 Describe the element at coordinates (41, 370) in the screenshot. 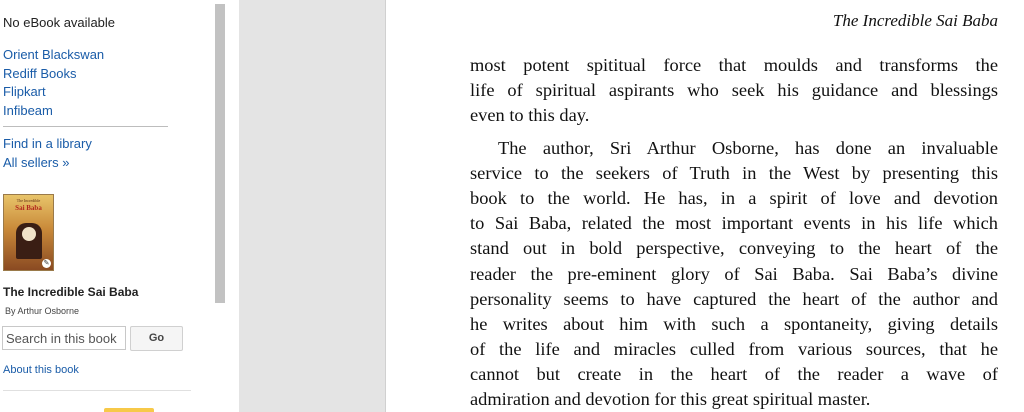

I see `about-this-book-link: About this book` at that location.